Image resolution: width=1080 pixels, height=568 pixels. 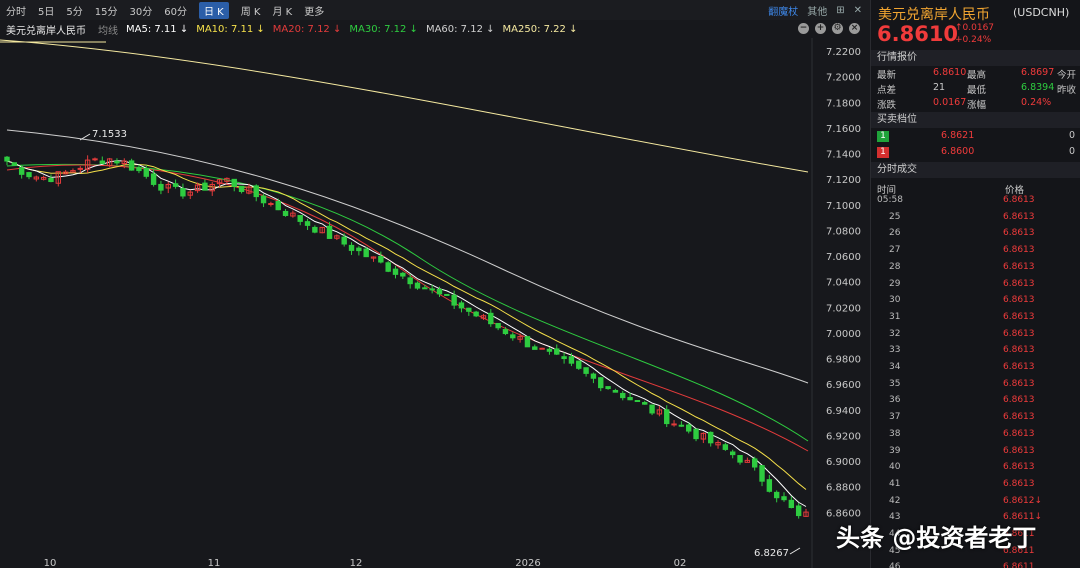 What do you see at coordinates (843, 129) in the screenshot?
I see `y-tick-label: 7.1600` at bounding box center [843, 129].